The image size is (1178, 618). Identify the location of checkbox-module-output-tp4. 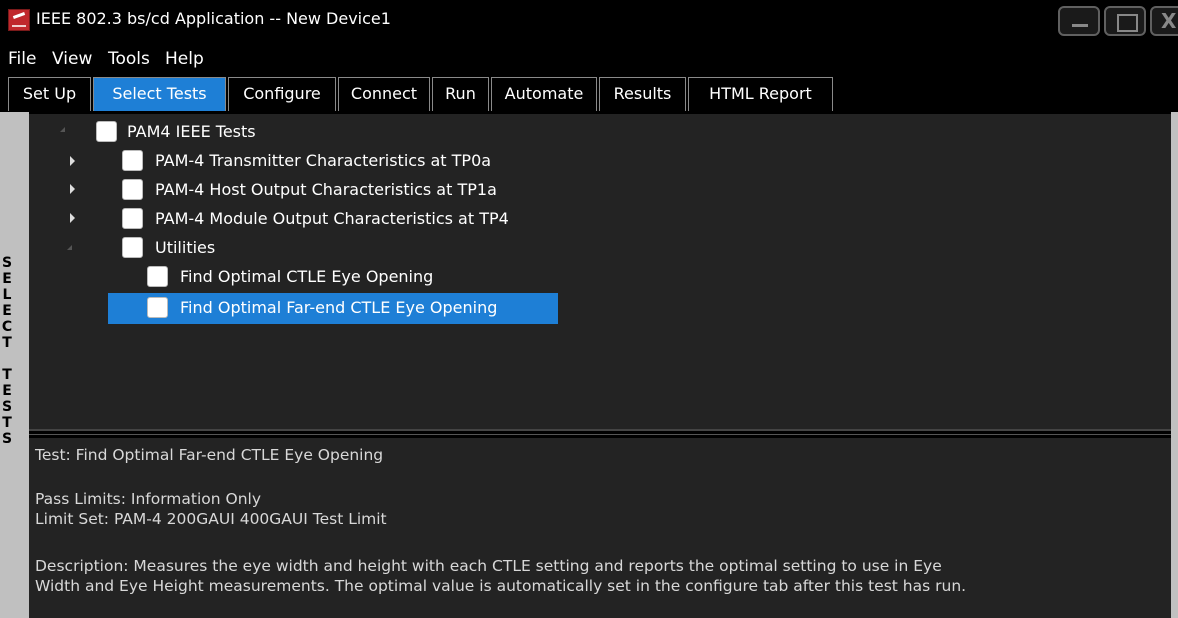
(132, 218).